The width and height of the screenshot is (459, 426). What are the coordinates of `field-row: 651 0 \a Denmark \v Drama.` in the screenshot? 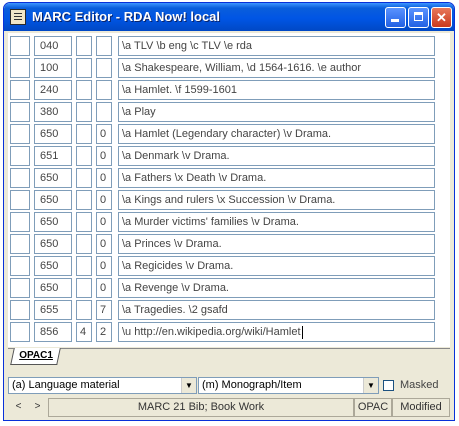 It's located at (229, 156).